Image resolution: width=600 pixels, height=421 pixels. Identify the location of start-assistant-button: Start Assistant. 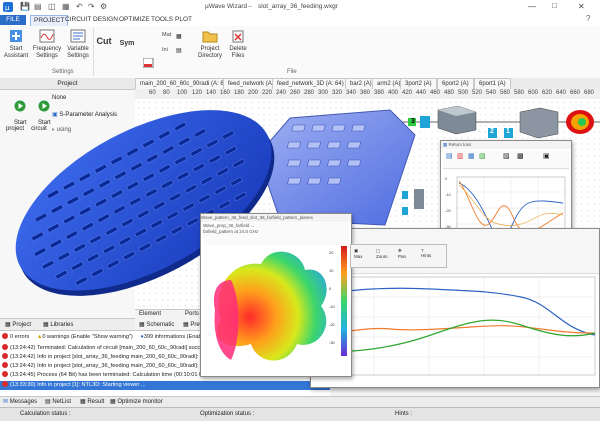
(16, 44).